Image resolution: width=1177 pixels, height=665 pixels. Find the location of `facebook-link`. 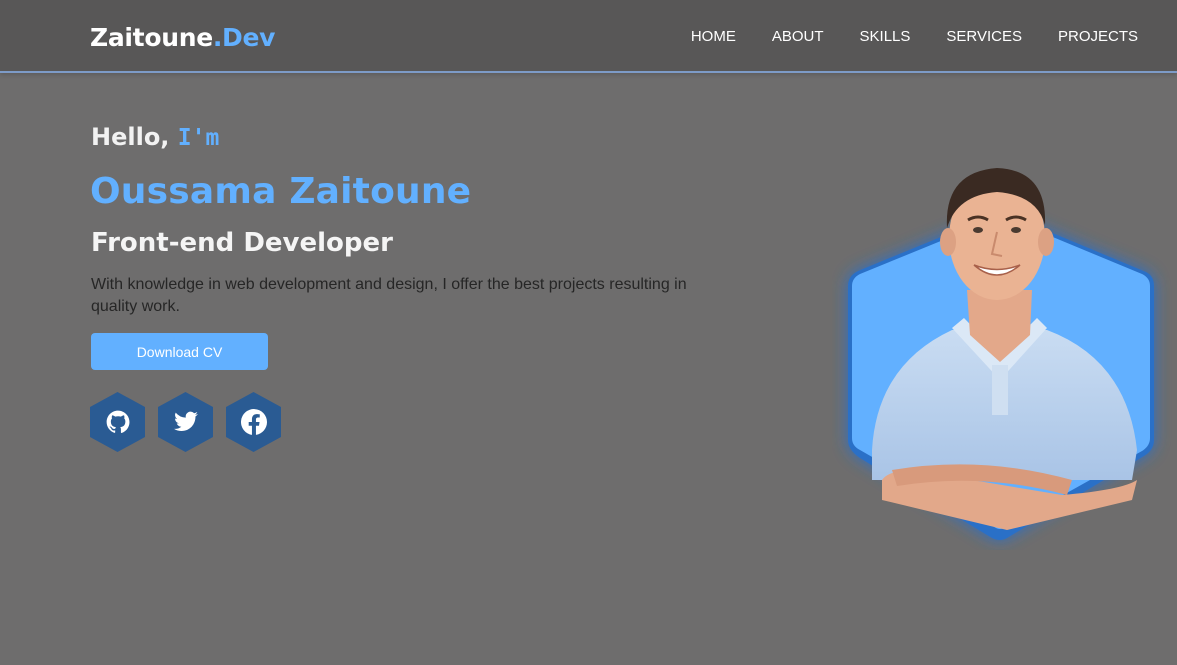

facebook-link is located at coordinates (253, 422).